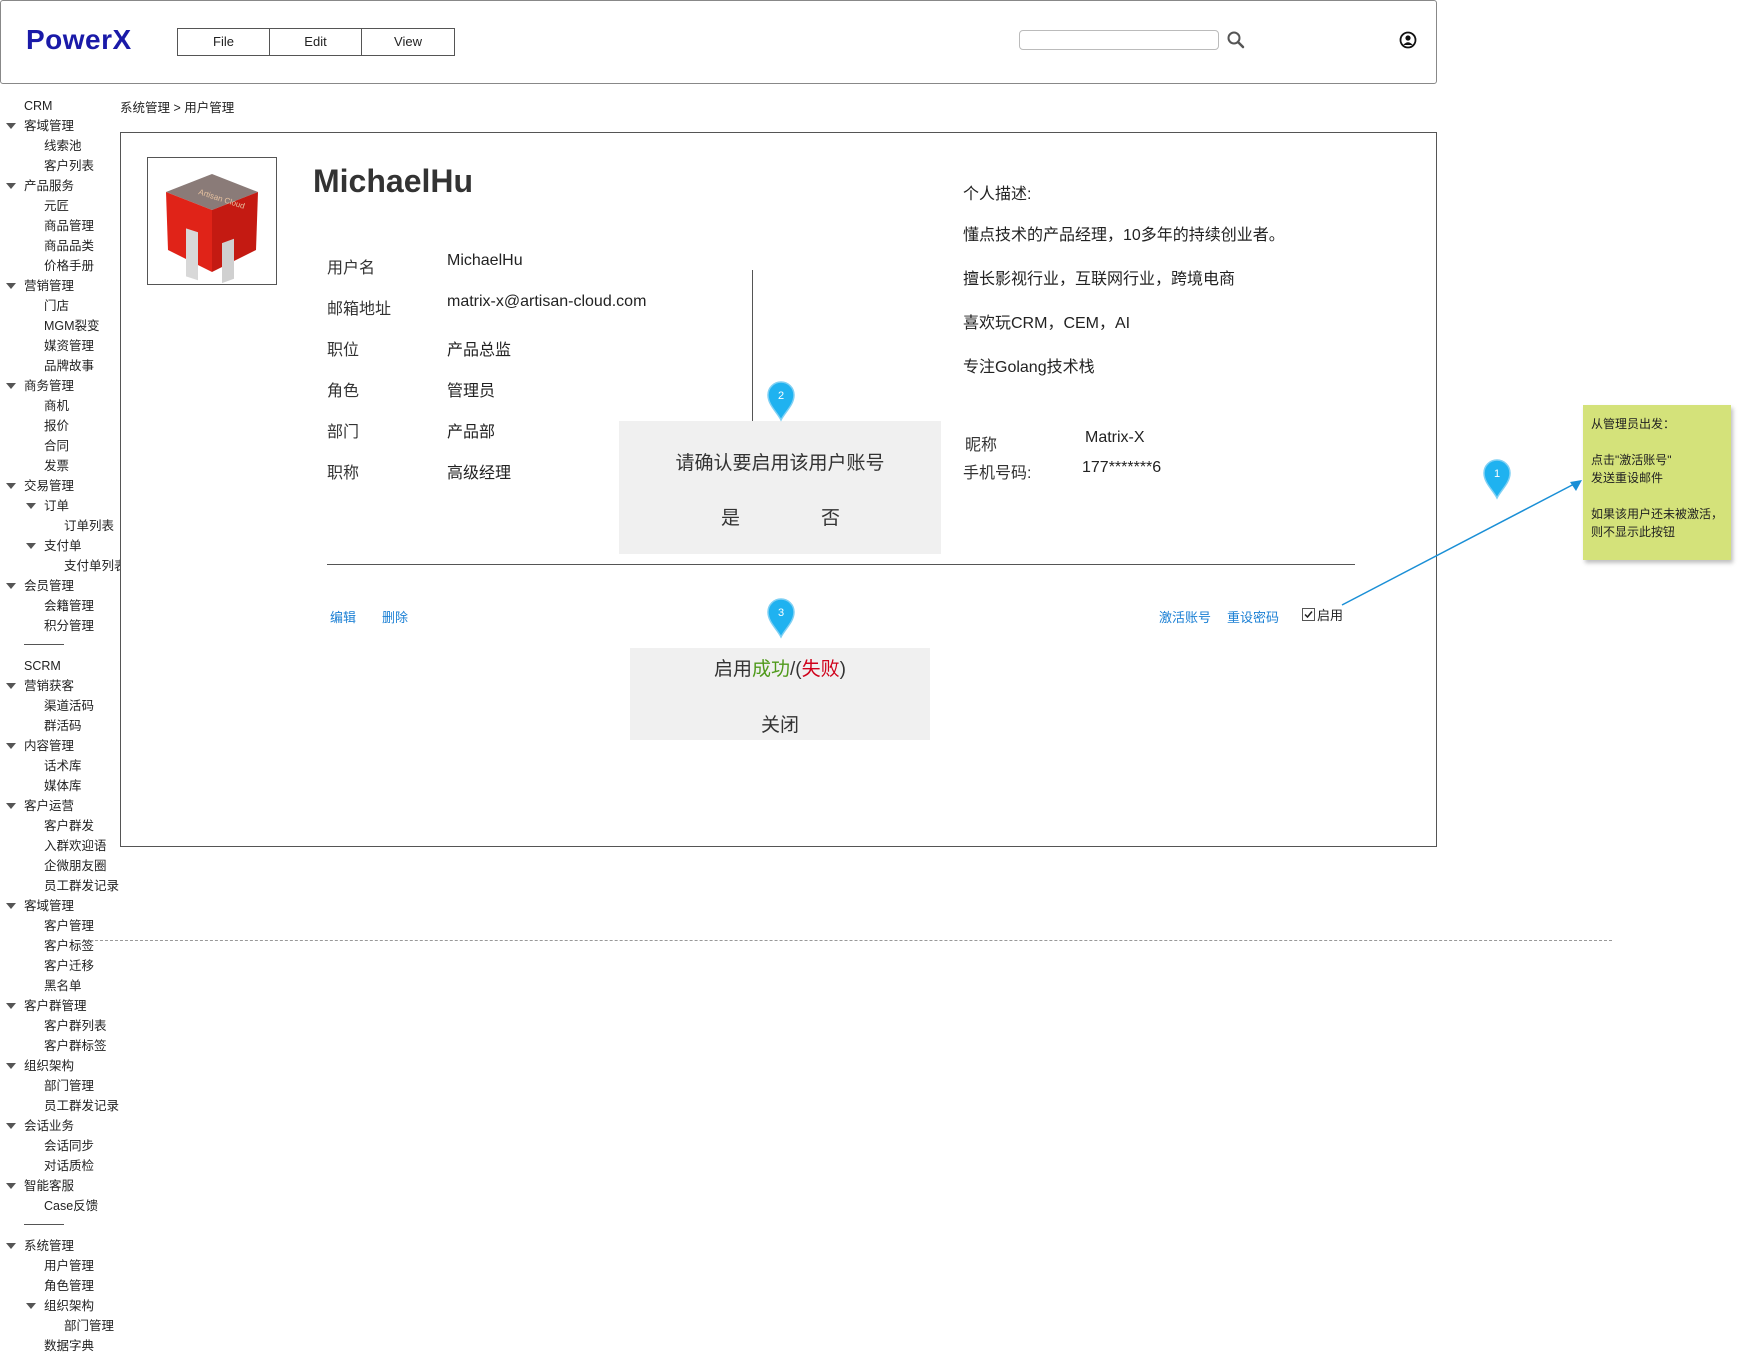 The width and height of the screenshot is (1741, 1358). I want to click on sidebar-item: 会籍管理, so click(69, 606).